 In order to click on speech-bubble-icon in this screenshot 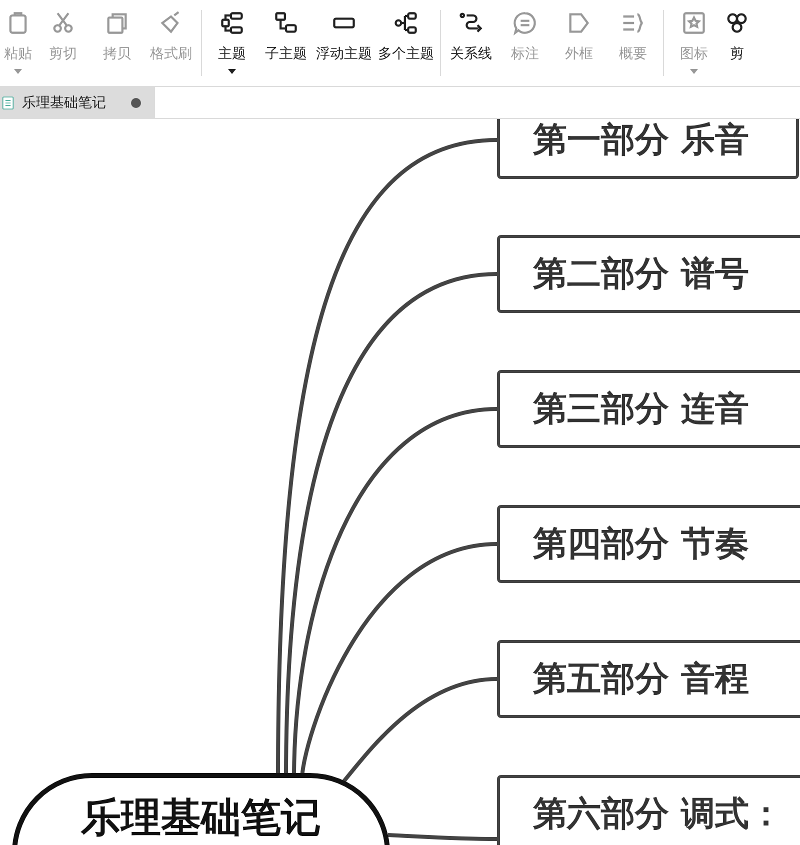, I will do `click(525, 23)`.